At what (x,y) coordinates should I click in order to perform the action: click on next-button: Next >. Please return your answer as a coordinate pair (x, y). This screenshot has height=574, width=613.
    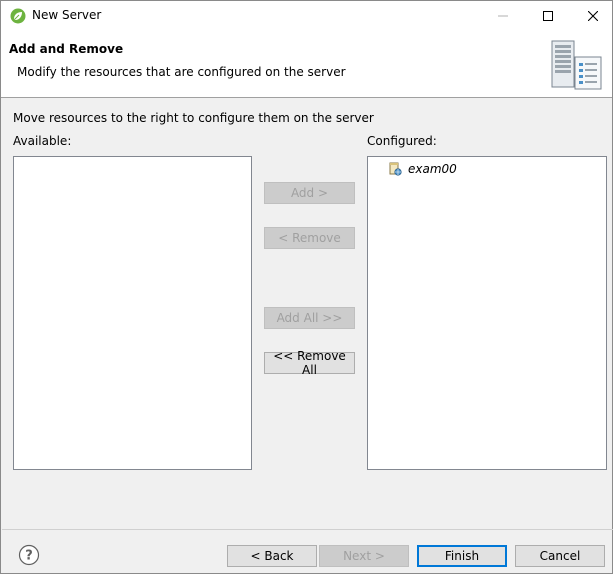
    Looking at the image, I should click on (364, 556).